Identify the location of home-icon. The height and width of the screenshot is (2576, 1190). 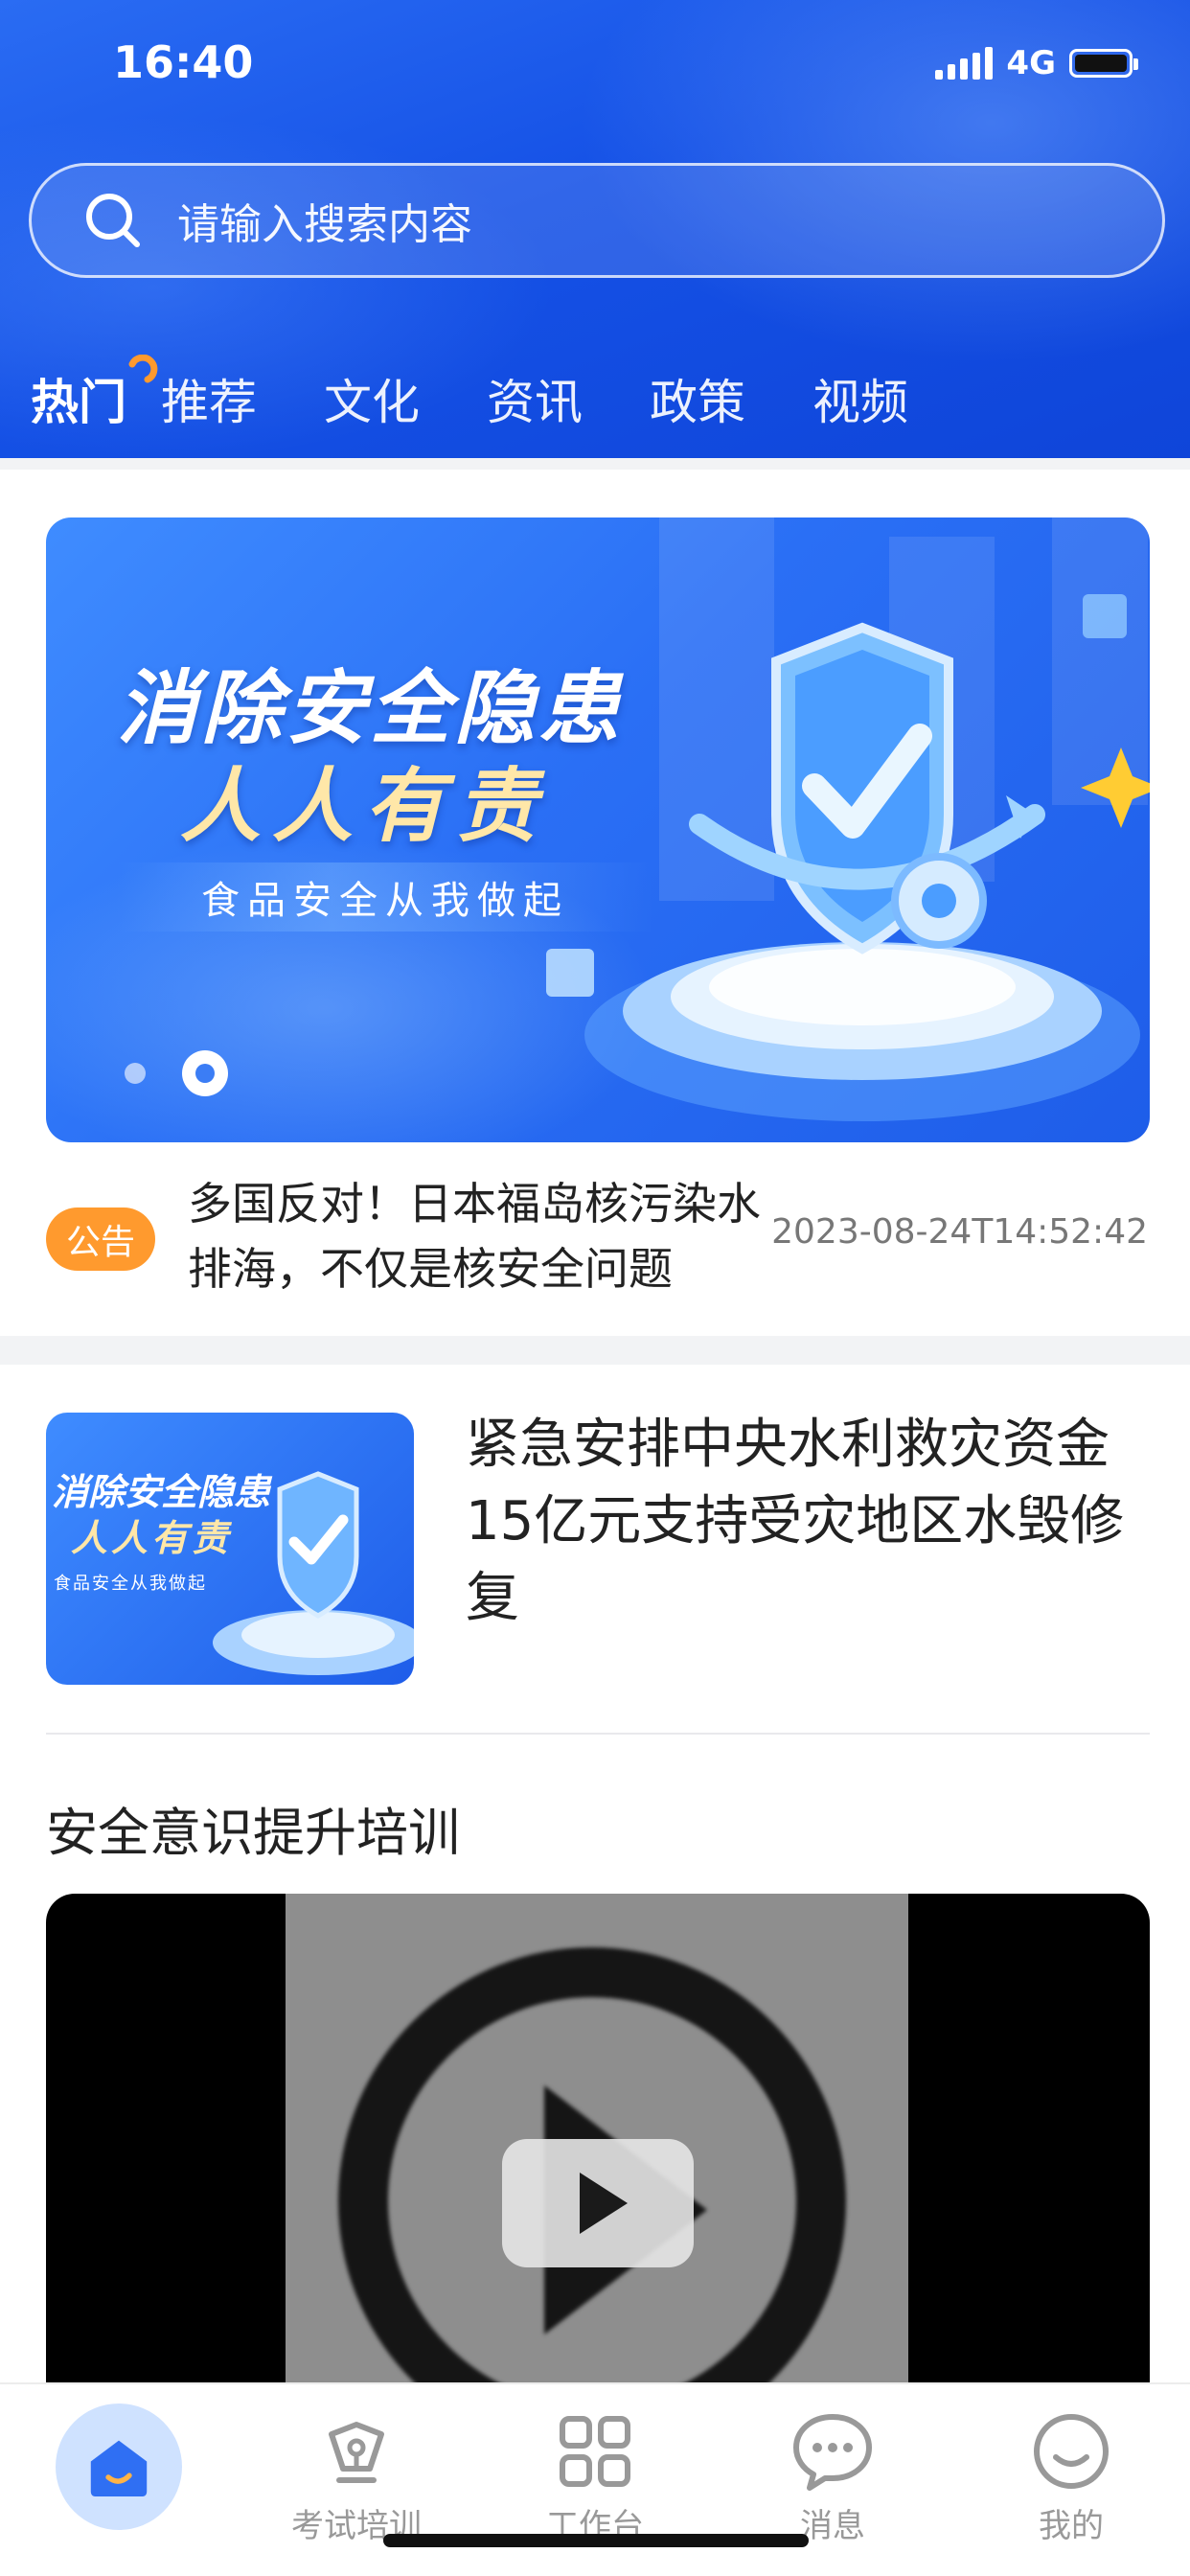
(119, 2468).